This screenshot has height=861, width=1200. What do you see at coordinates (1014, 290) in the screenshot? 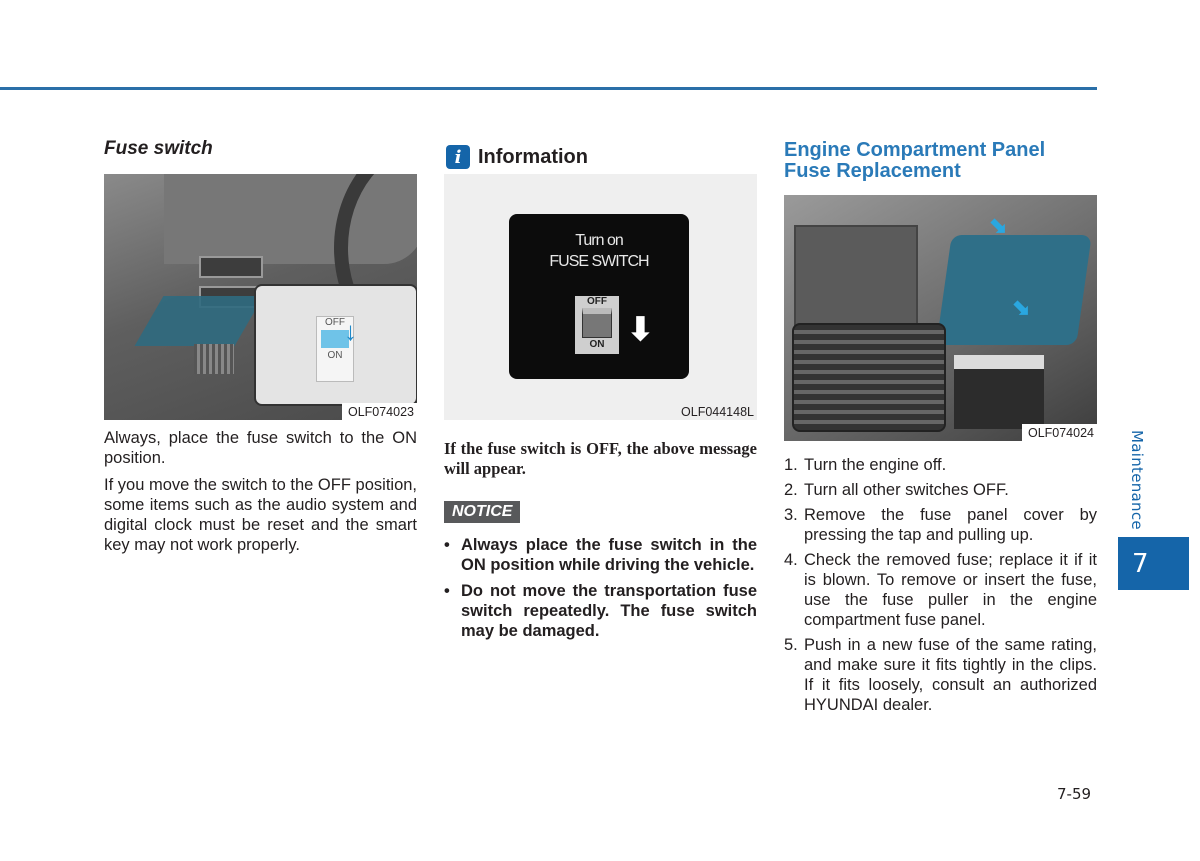
I see `fuse-panel-cover` at bounding box center [1014, 290].